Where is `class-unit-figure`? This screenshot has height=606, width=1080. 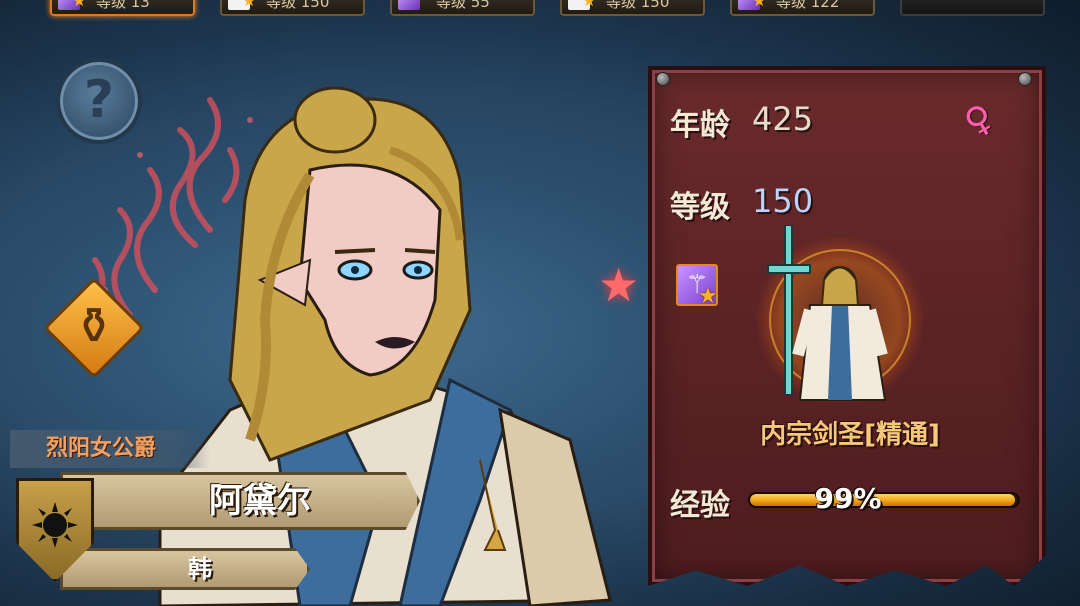
class-unit-figure is located at coordinates (840, 315).